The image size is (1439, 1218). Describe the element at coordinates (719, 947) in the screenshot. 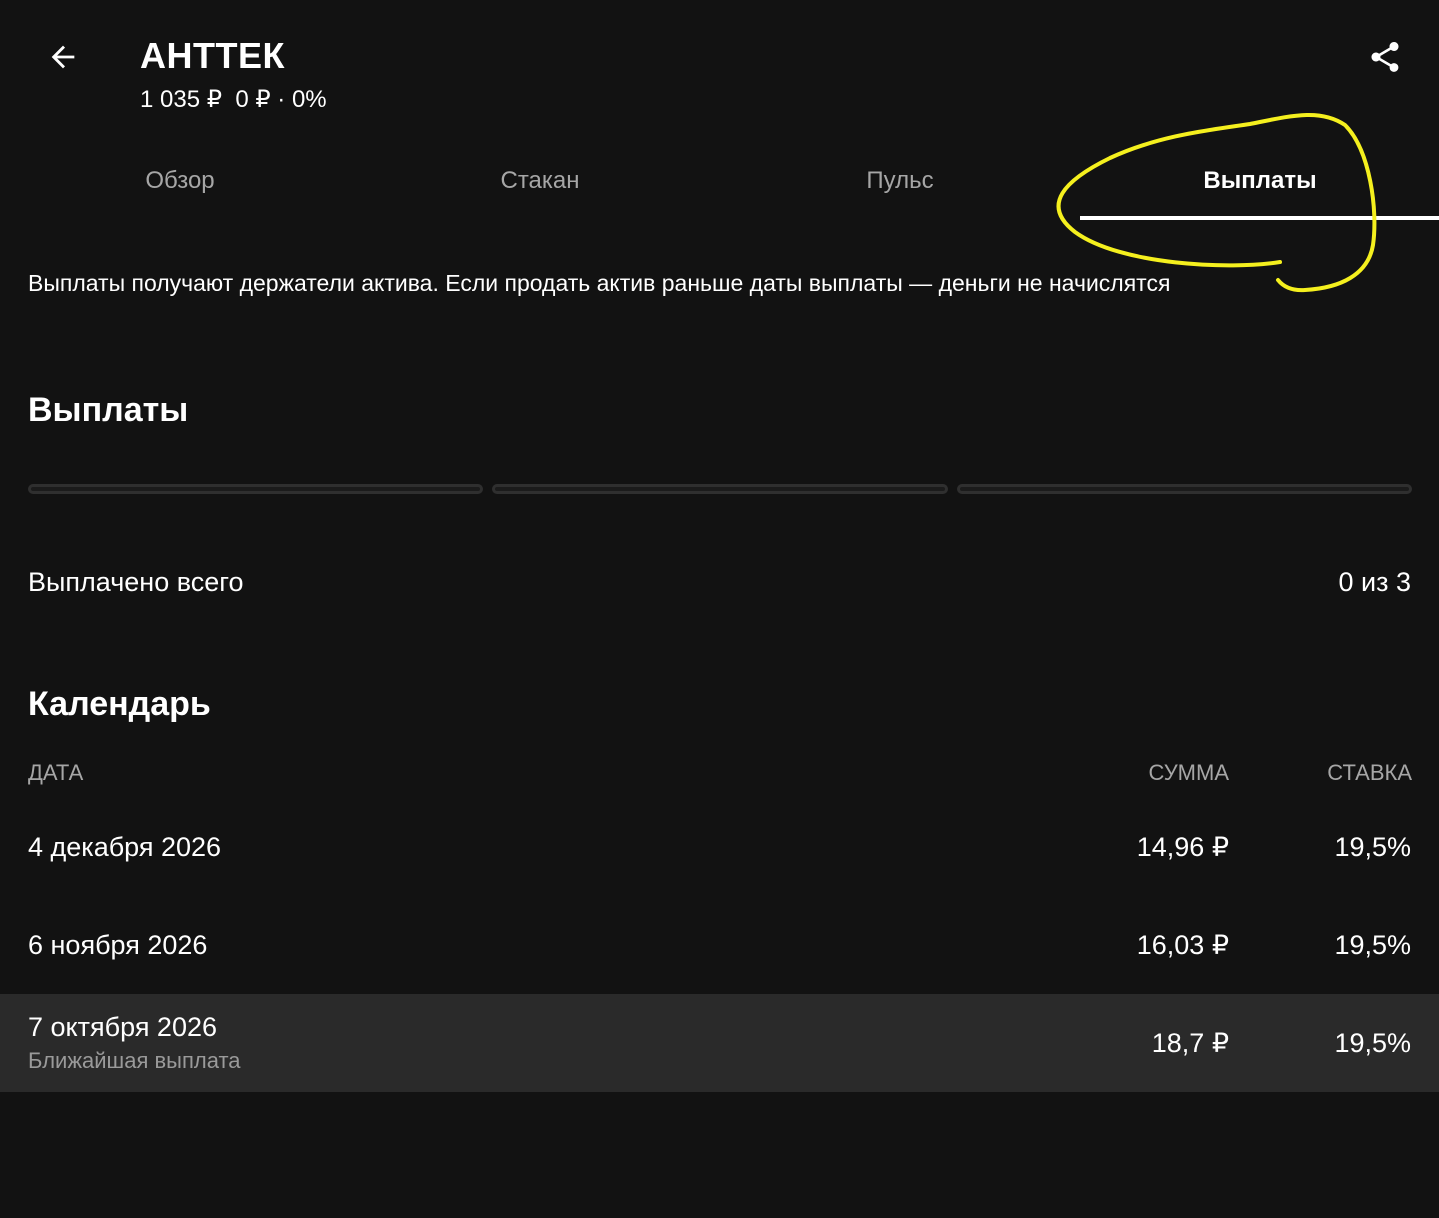

I see `table-row: 6 ноября 2026 16,03 ₽ 19,5%` at that location.